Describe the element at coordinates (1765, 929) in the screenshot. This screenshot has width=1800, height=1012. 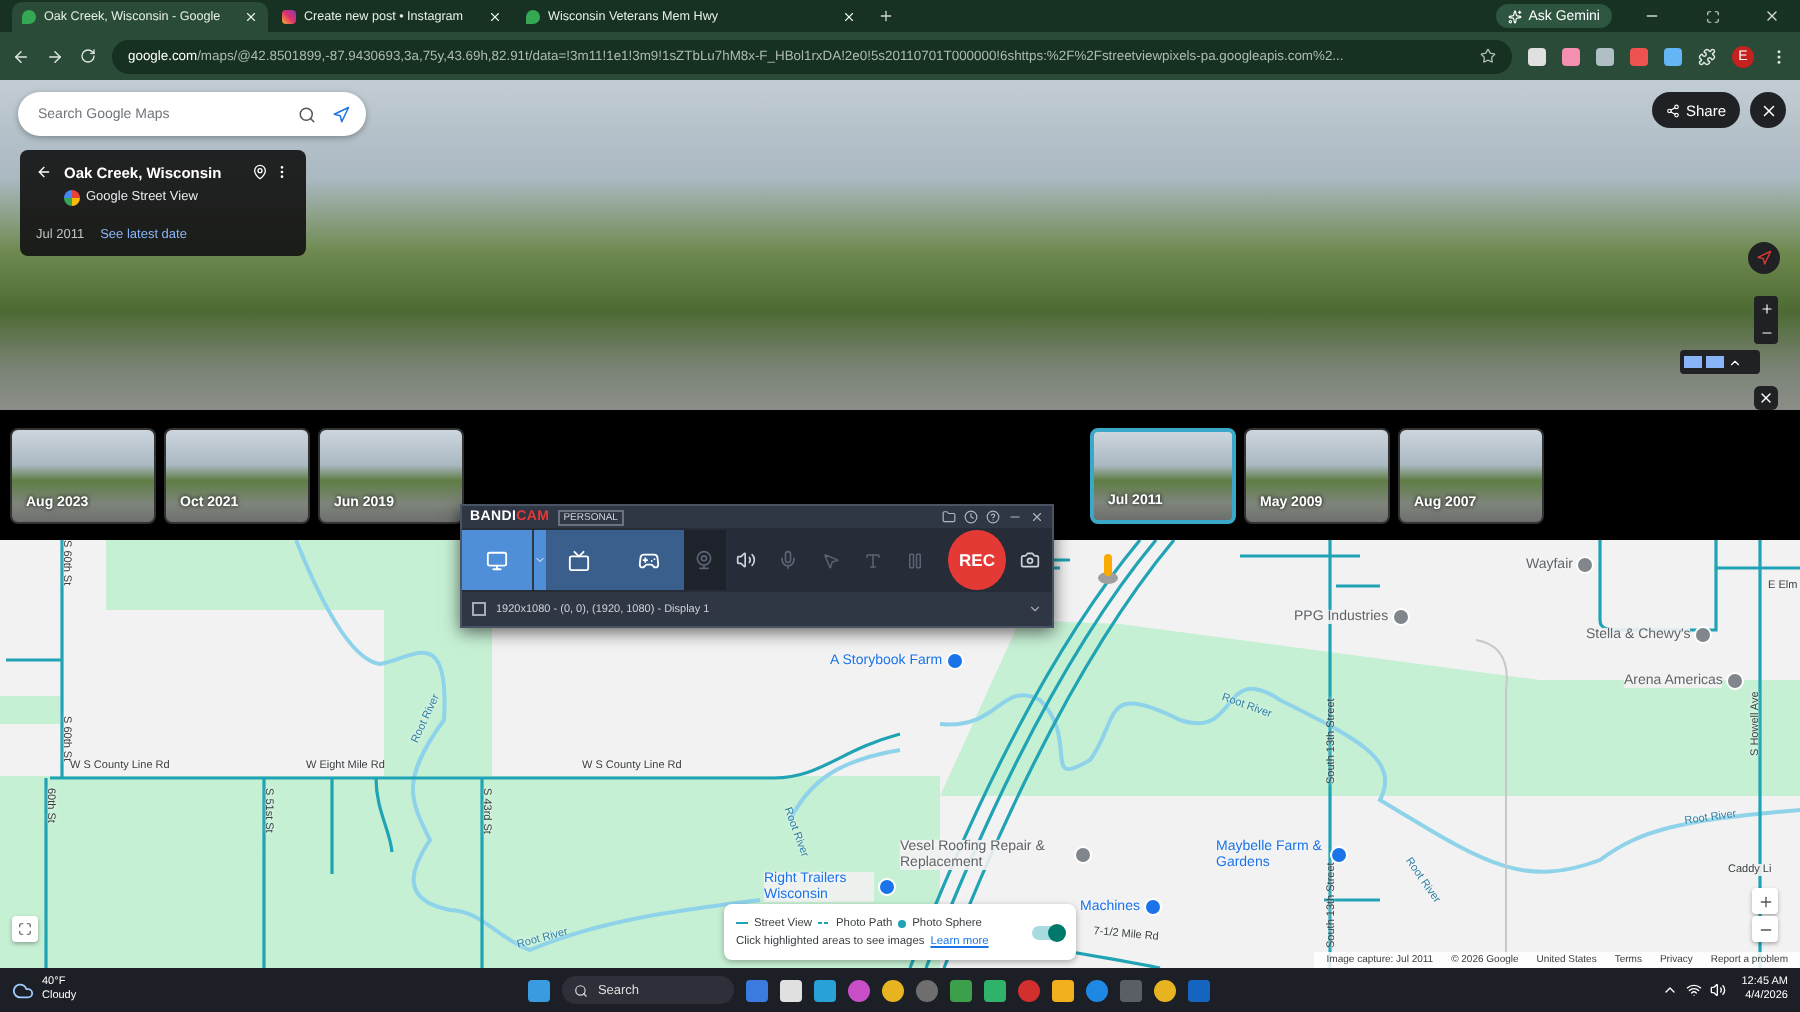
I see `zoom-out-button` at that location.